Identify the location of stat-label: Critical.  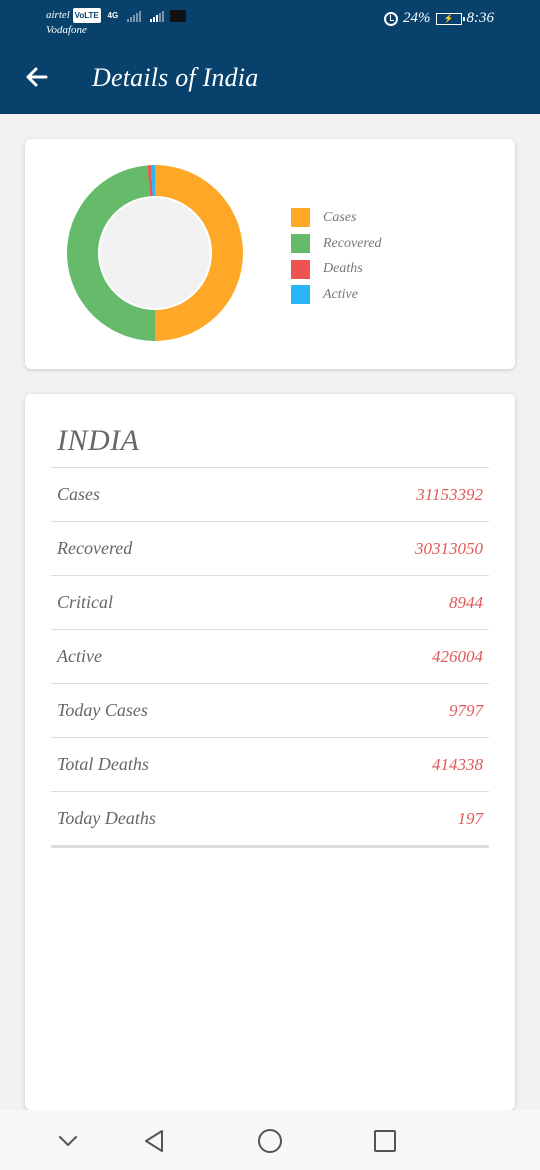
(85, 602).